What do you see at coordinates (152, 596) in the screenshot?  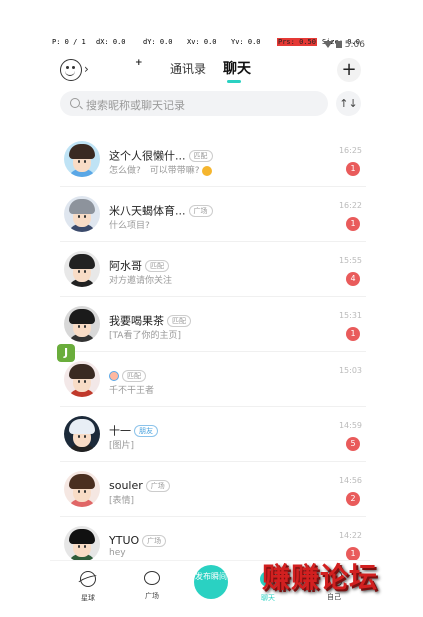 I see `nav-square-label: 广场` at bounding box center [152, 596].